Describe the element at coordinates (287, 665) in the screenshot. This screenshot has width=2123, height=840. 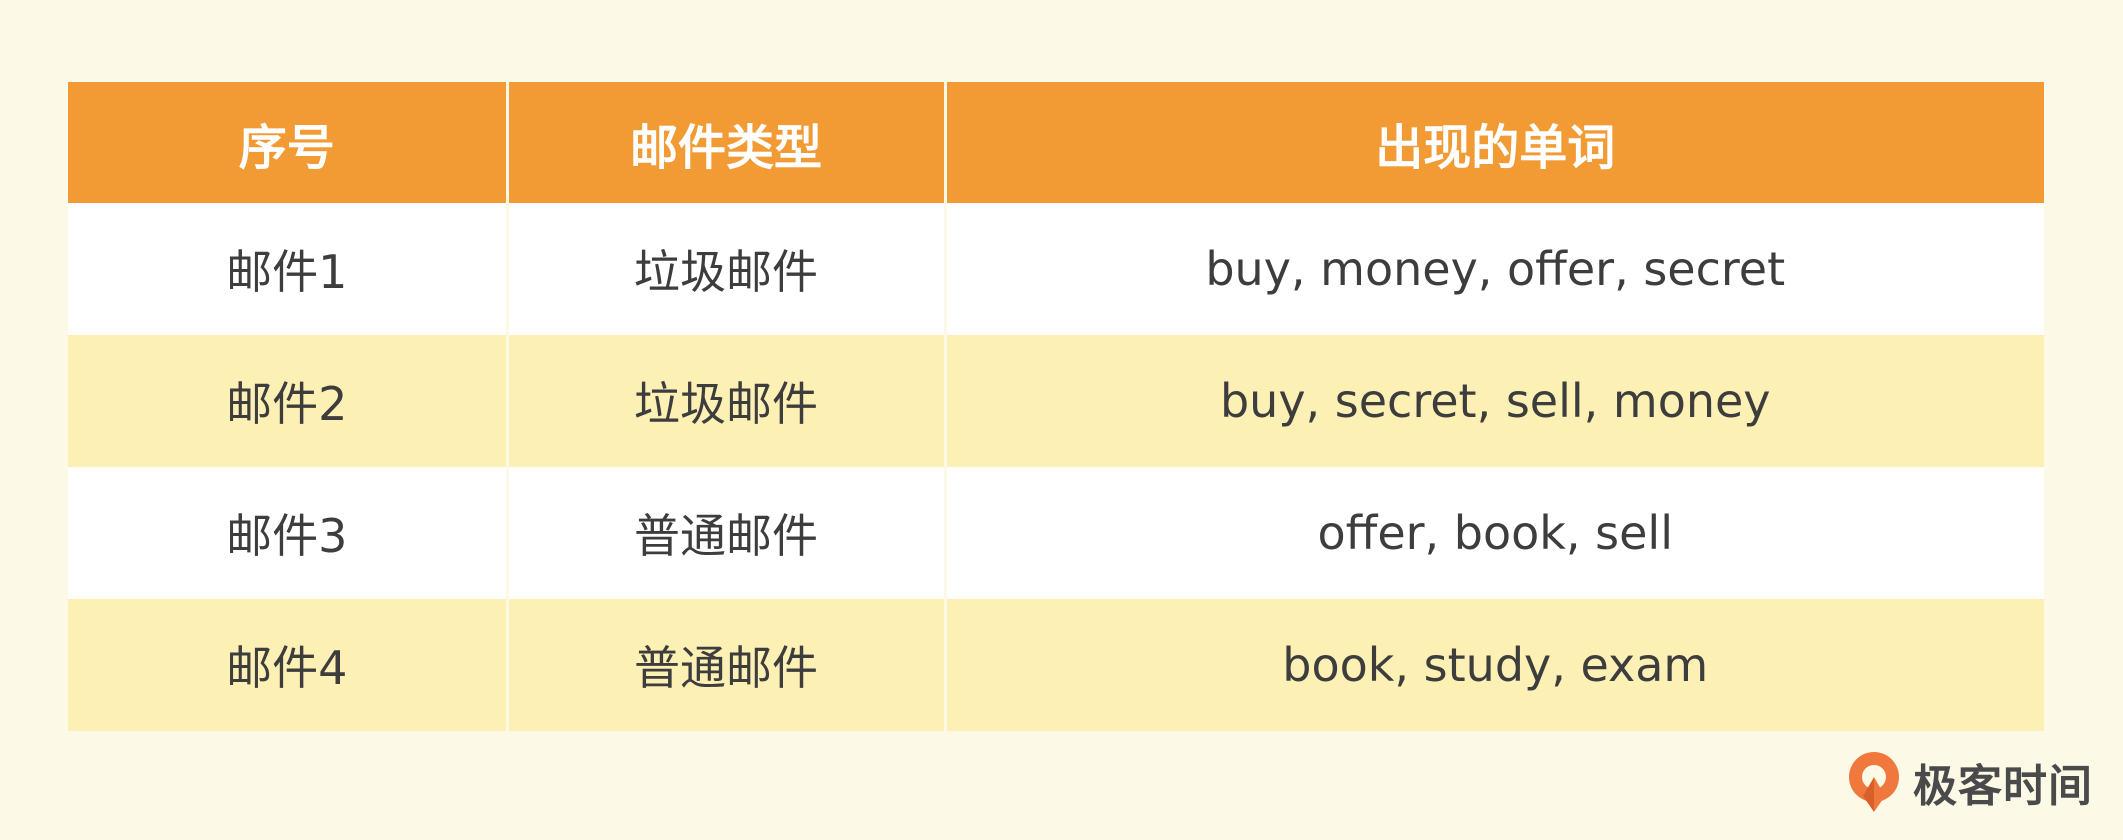
I see `cell-index: 邮件4` at that location.